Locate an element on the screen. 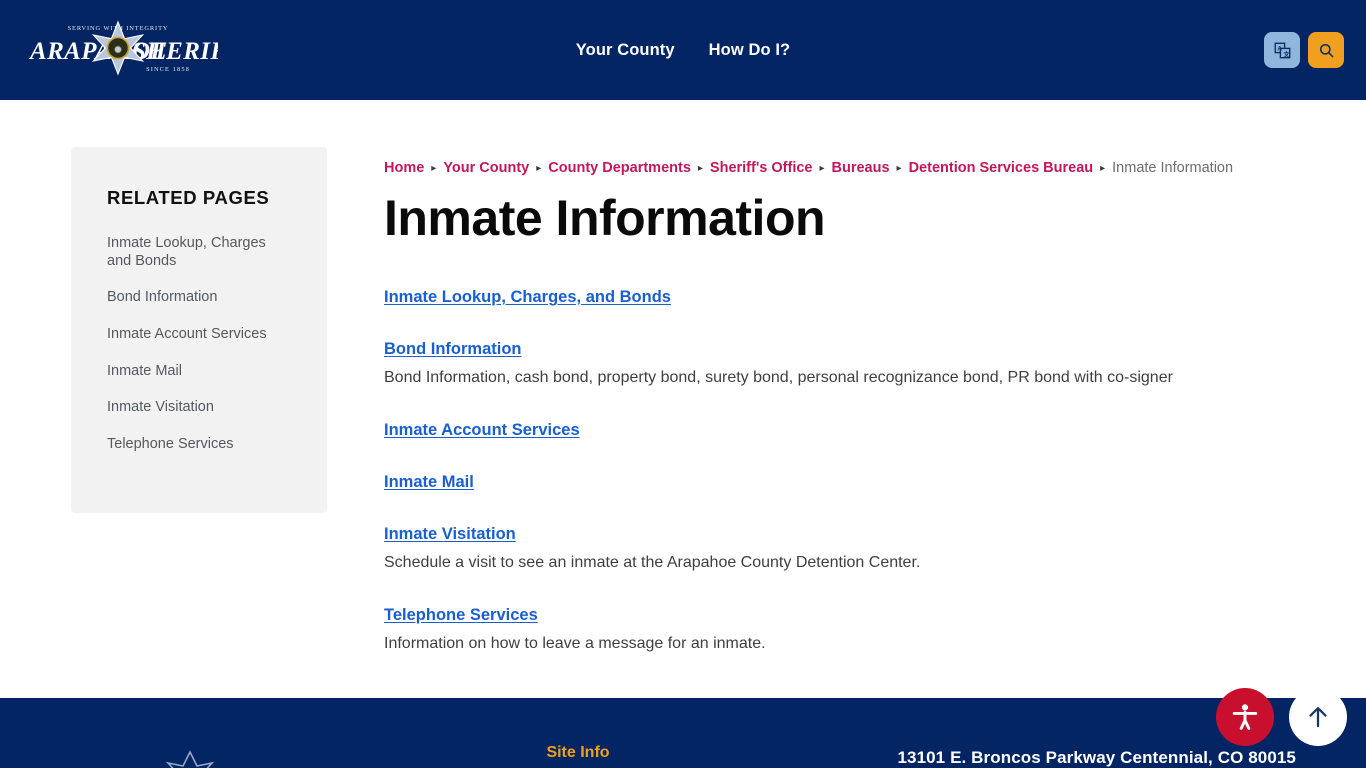  content-link-inmate-account-services: Inmate Account Services is located at coordinates (482, 430).